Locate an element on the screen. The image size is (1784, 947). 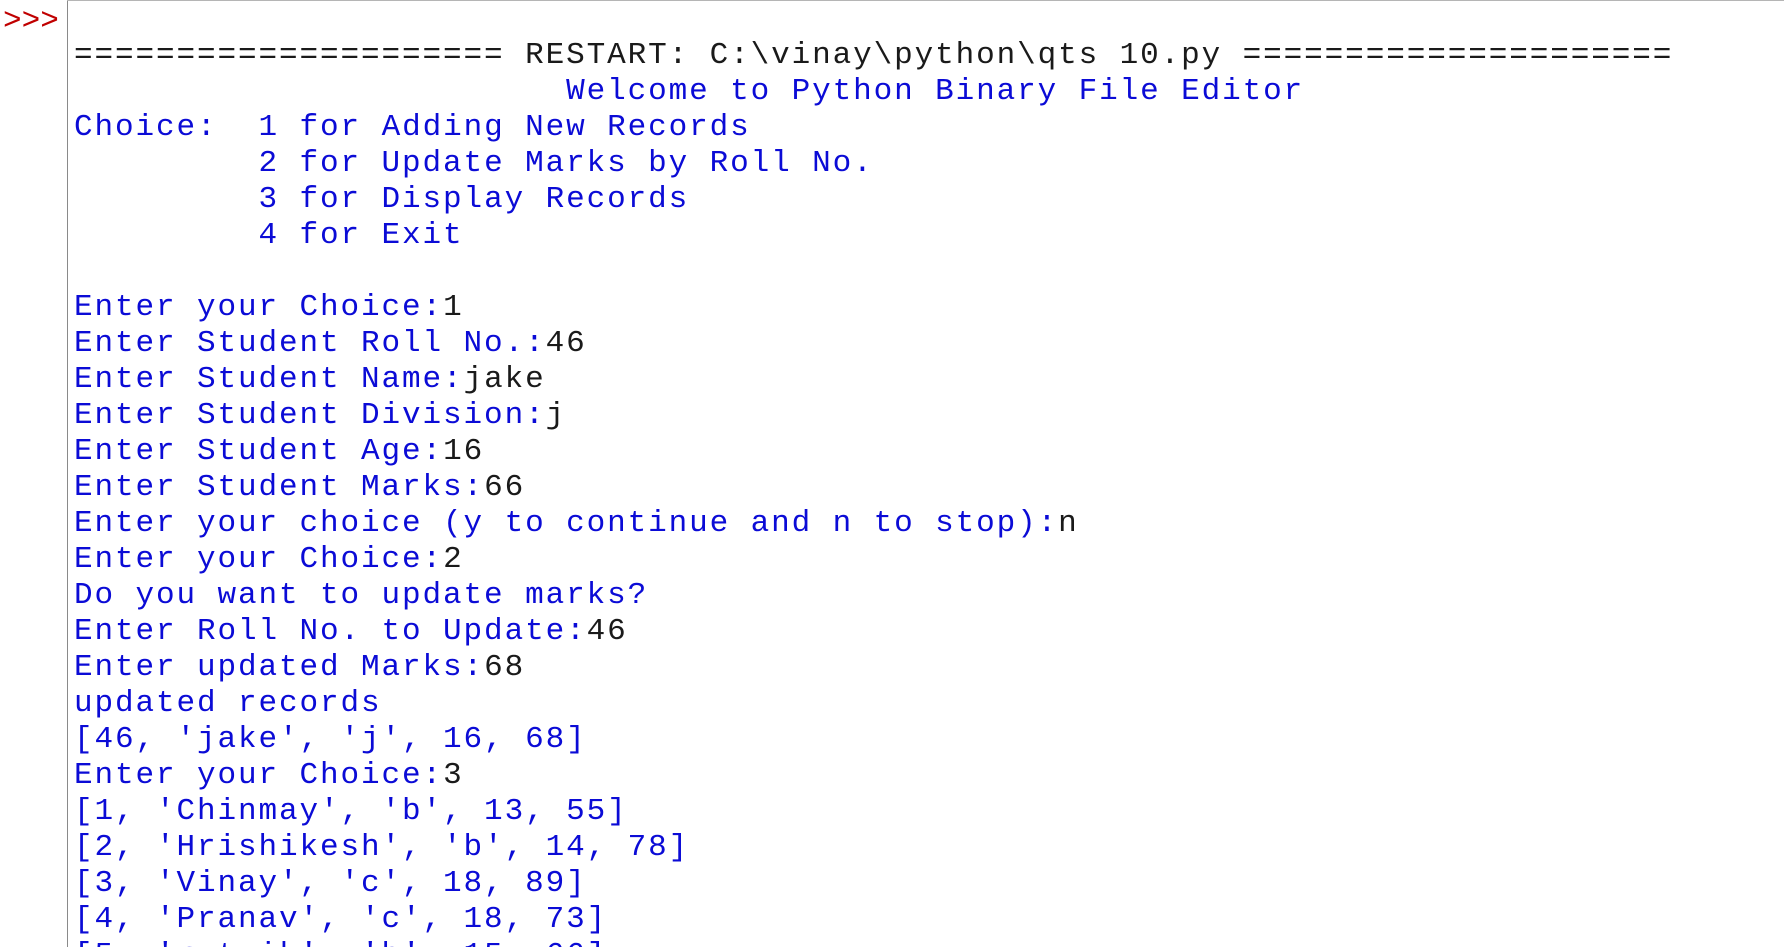
user-input-text: 2 is located at coordinates (453, 559).